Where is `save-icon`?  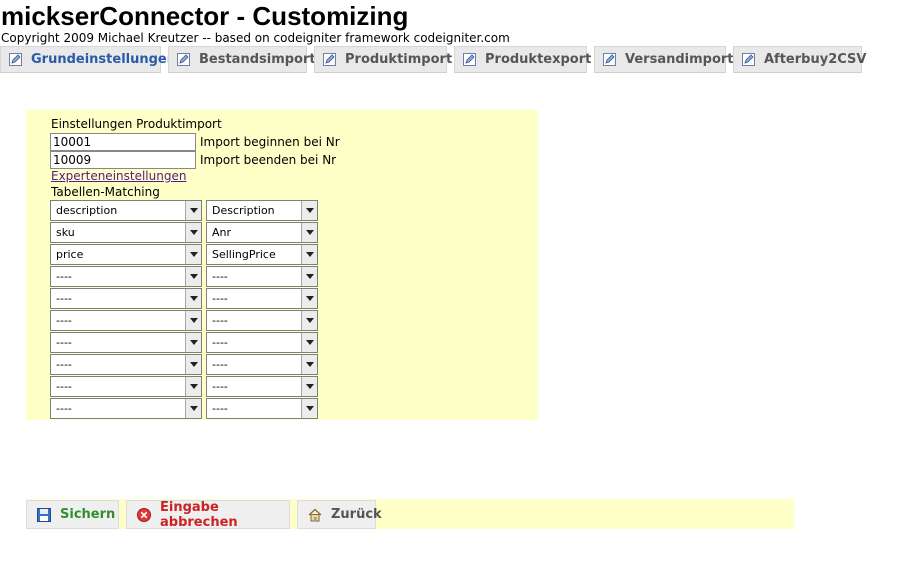
save-icon is located at coordinates (44, 514).